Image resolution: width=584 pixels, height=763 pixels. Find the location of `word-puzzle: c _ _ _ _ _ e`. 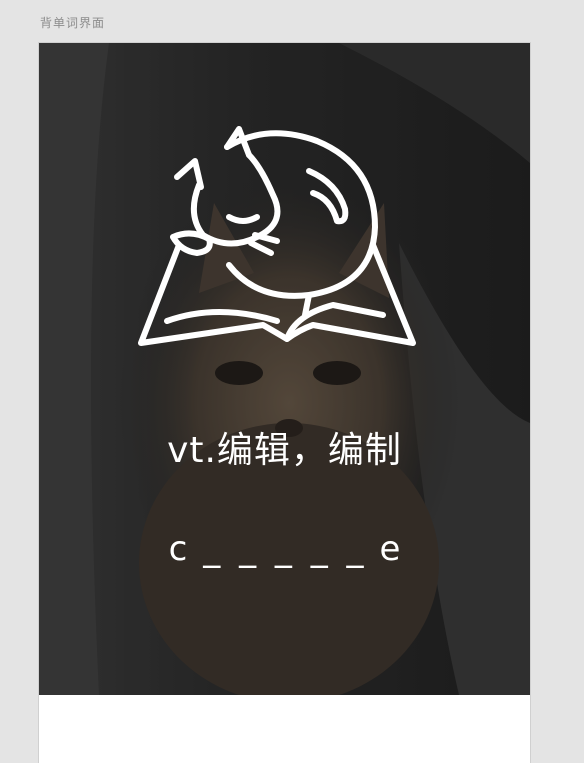

word-puzzle: c _ _ _ _ _ e is located at coordinates (284, 549).